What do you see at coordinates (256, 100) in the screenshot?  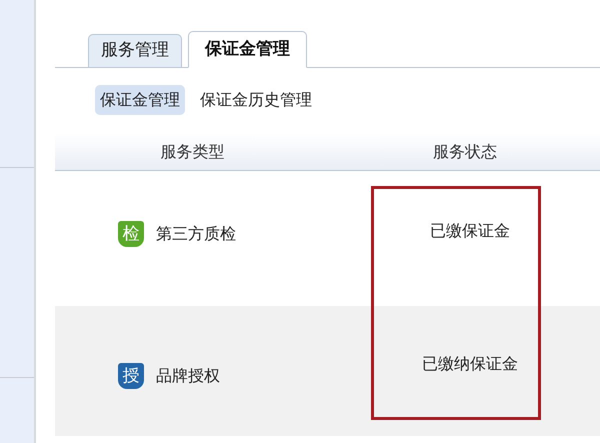 I see `subtab: 保证金历史管理` at bounding box center [256, 100].